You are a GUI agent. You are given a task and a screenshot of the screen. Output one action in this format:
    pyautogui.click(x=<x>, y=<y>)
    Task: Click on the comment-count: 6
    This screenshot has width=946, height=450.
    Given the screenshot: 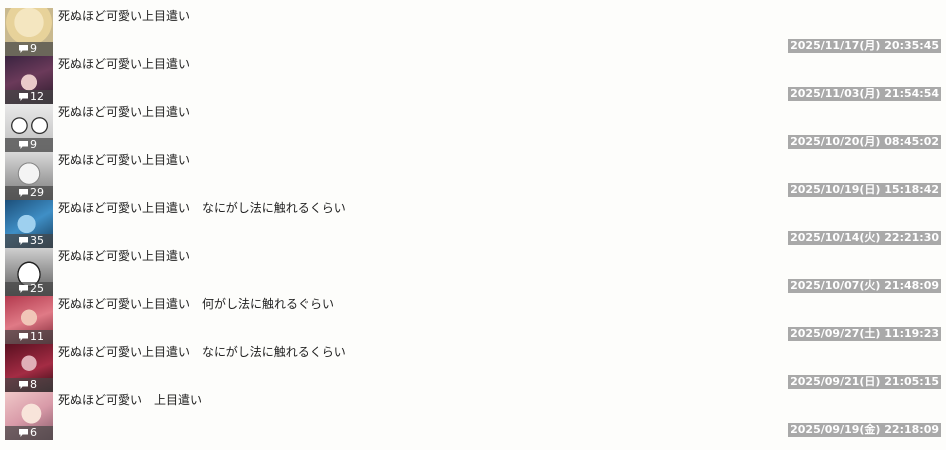 What is the action you would take?
    pyautogui.click(x=33, y=432)
    